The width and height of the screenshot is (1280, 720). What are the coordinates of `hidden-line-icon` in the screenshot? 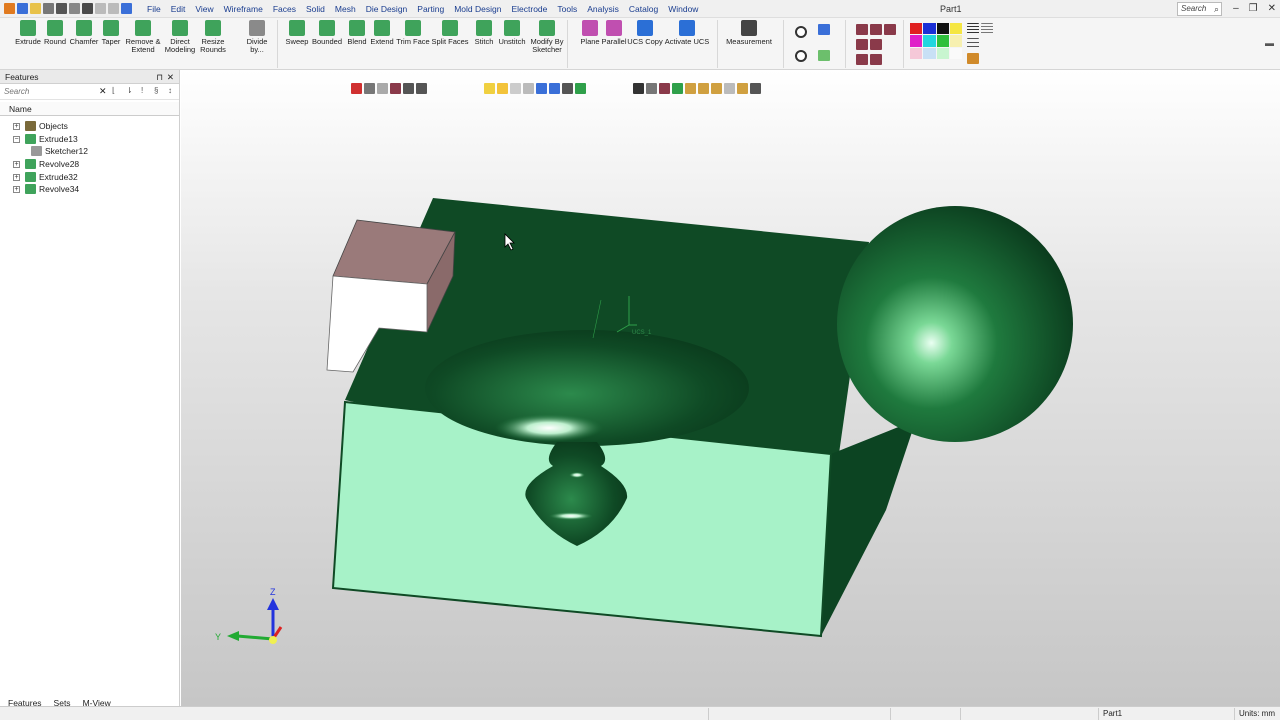 It's located at (862, 44).